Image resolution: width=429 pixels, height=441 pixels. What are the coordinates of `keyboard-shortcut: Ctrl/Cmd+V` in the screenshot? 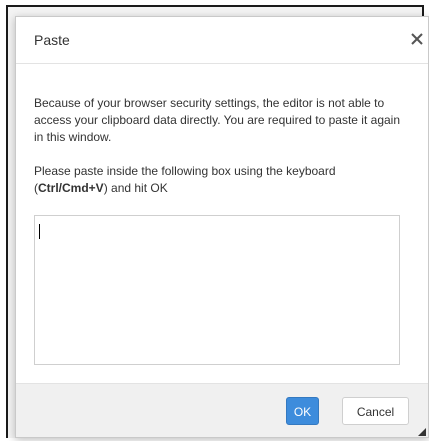 It's located at (71, 188).